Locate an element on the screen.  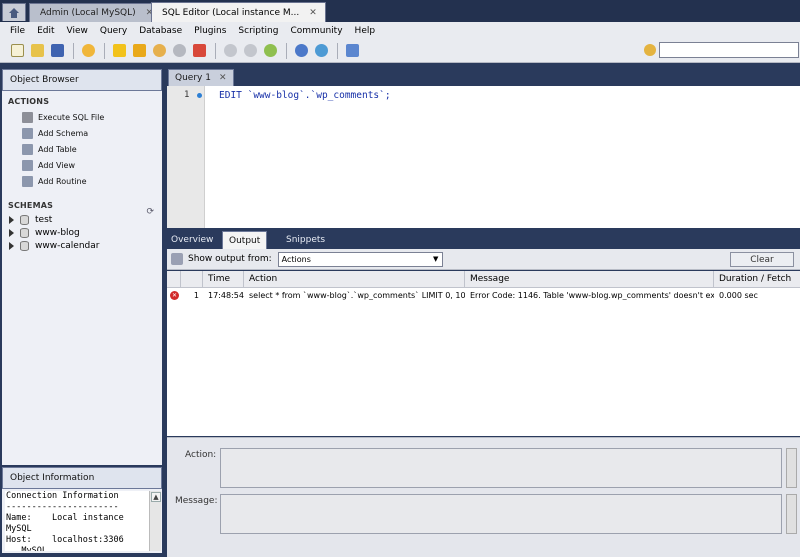
col-action: Action is located at coordinates (354, 279).